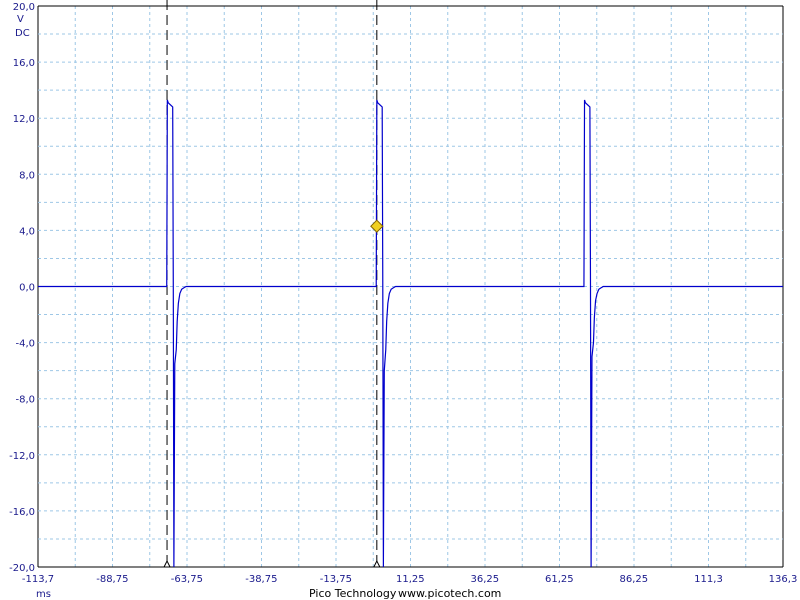 The height and width of the screenshot is (600, 800). I want to click on x-tick-label: 61,25, so click(559, 579).